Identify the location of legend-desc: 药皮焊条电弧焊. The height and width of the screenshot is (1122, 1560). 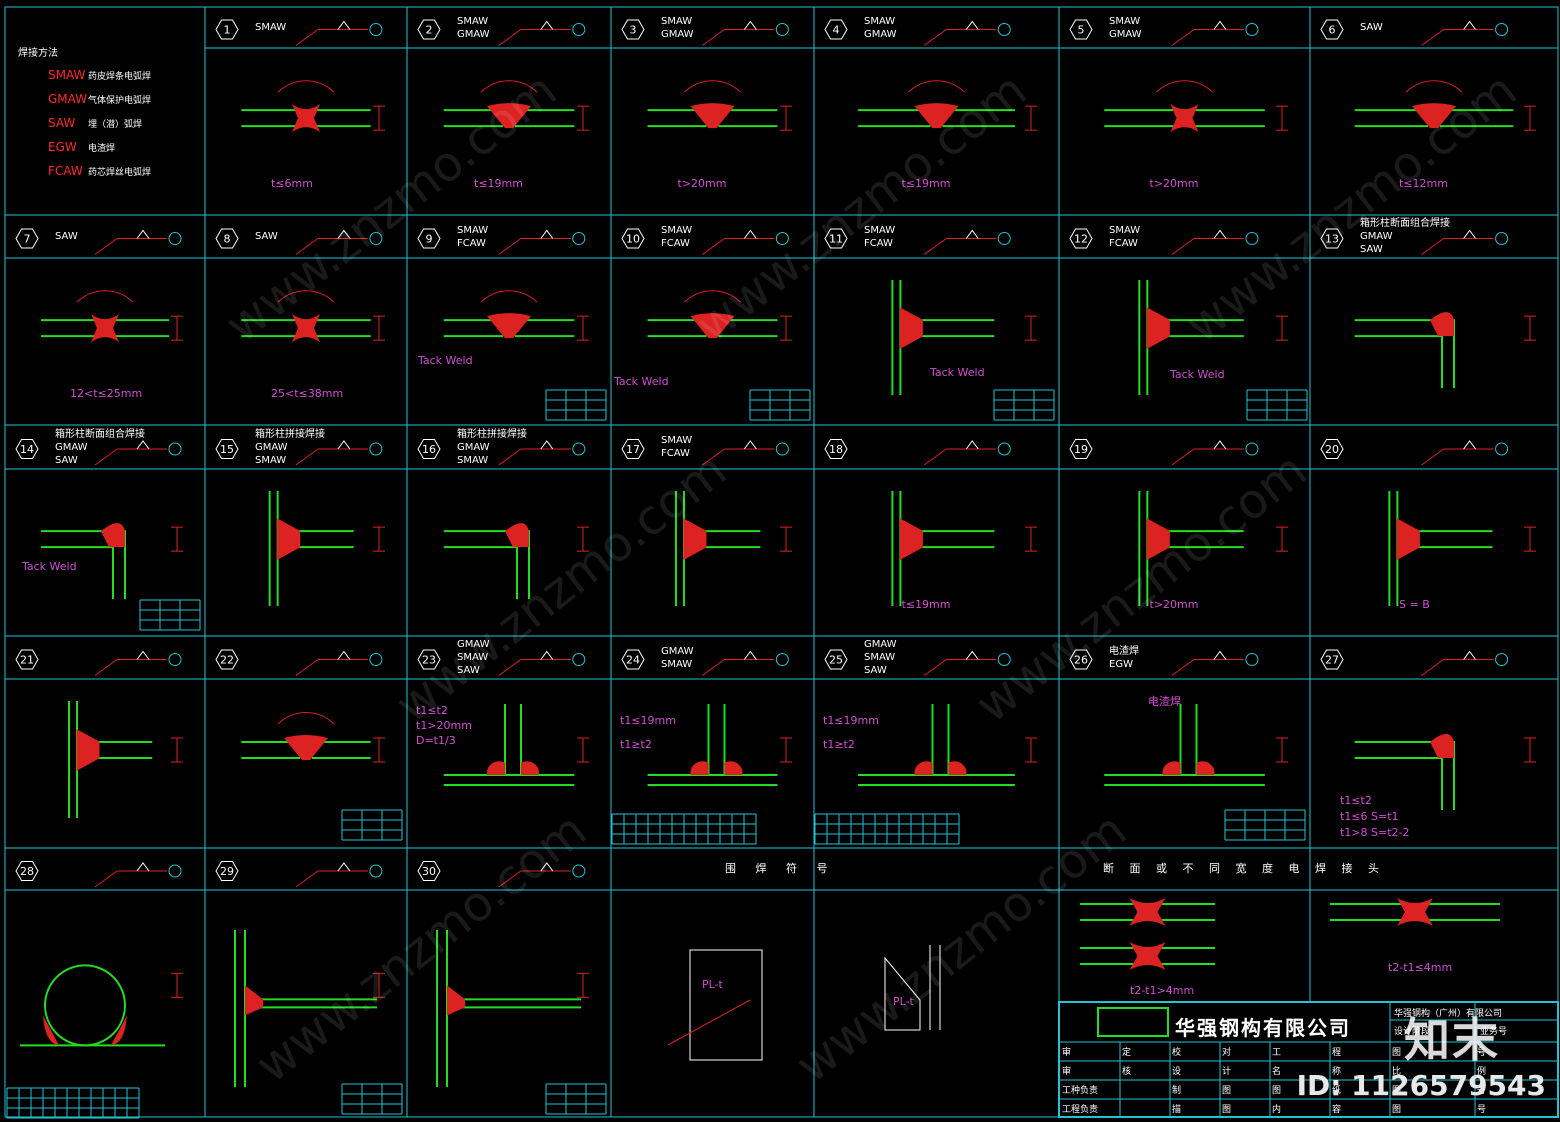
(120, 77).